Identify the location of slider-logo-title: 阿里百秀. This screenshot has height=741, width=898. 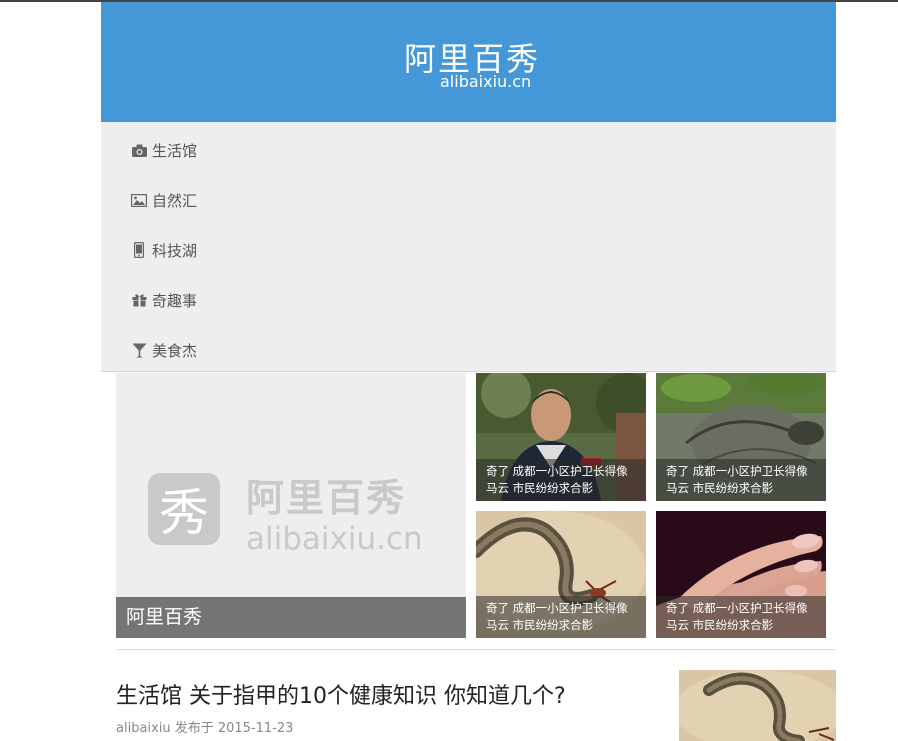
(326, 498).